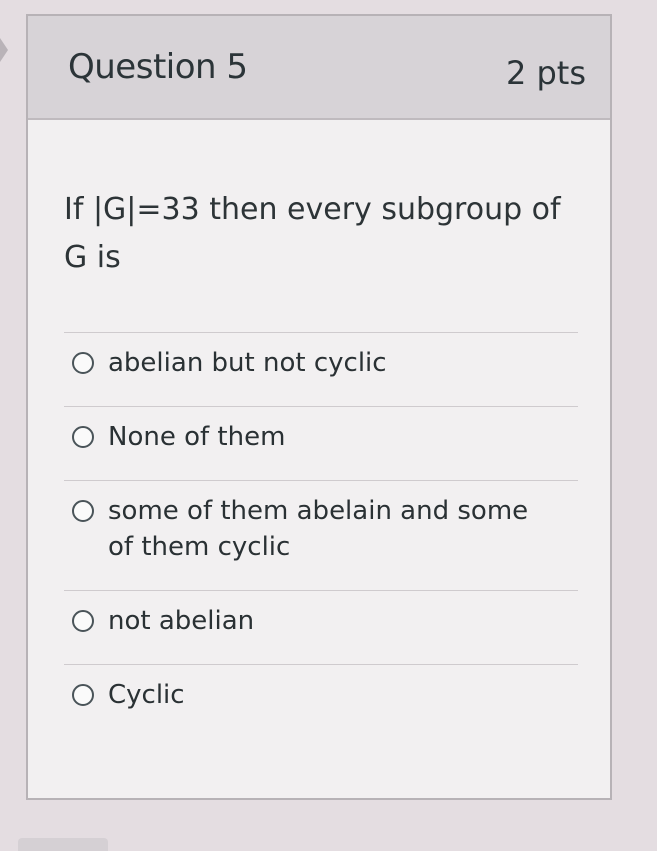 This screenshot has height=851, width=657. Describe the element at coordinates (328, 437) in the screenshot. I see `answer-label: None of them` at that location.